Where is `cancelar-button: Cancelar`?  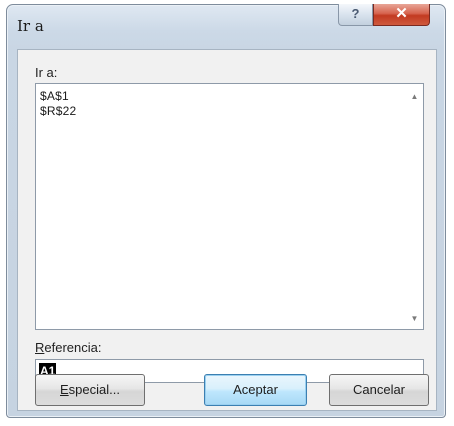 cancelar-button: Cancelar is located at coordinates (379, 390).